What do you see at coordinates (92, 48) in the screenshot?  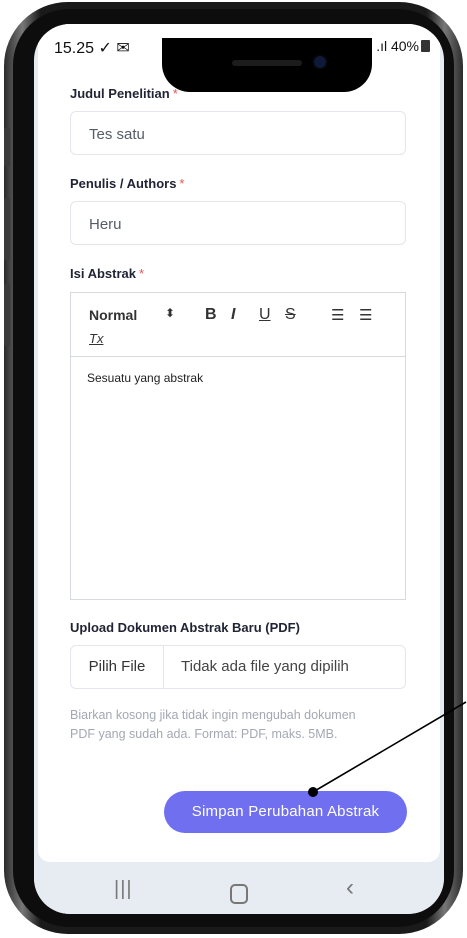 I see `status-time: 15.25 ✓ ✉` at bounding box center [92, 48].